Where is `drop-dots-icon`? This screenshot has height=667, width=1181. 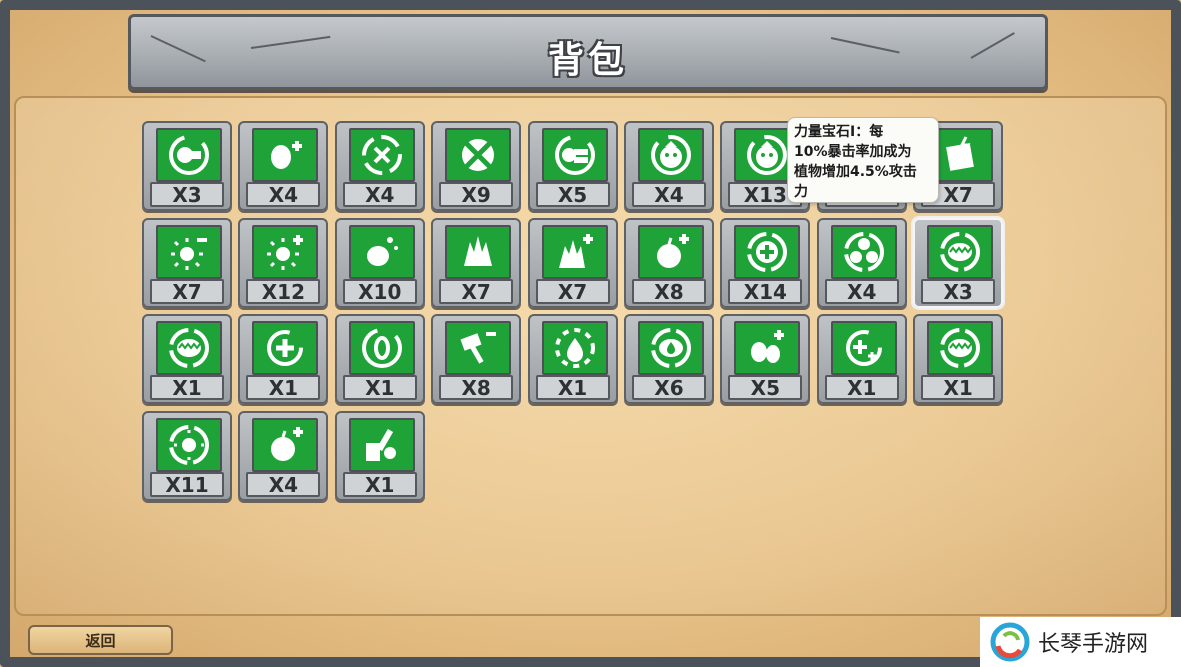
drop-dots-icon is located at coordinates (574, 348).